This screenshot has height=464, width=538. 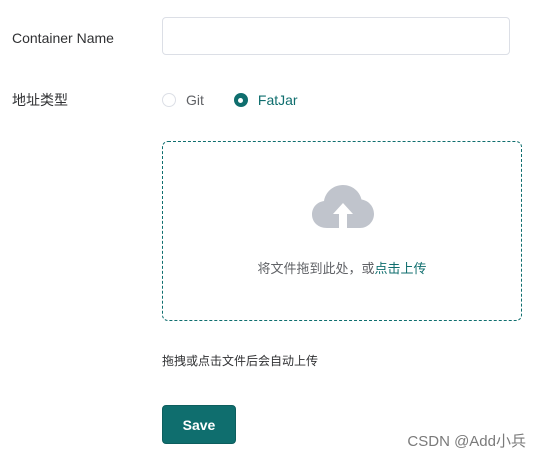 What do you see at coordinates (195, 100) in the screenshot?
I see `radio-git-label: Git` at bounding box center [195, 100].